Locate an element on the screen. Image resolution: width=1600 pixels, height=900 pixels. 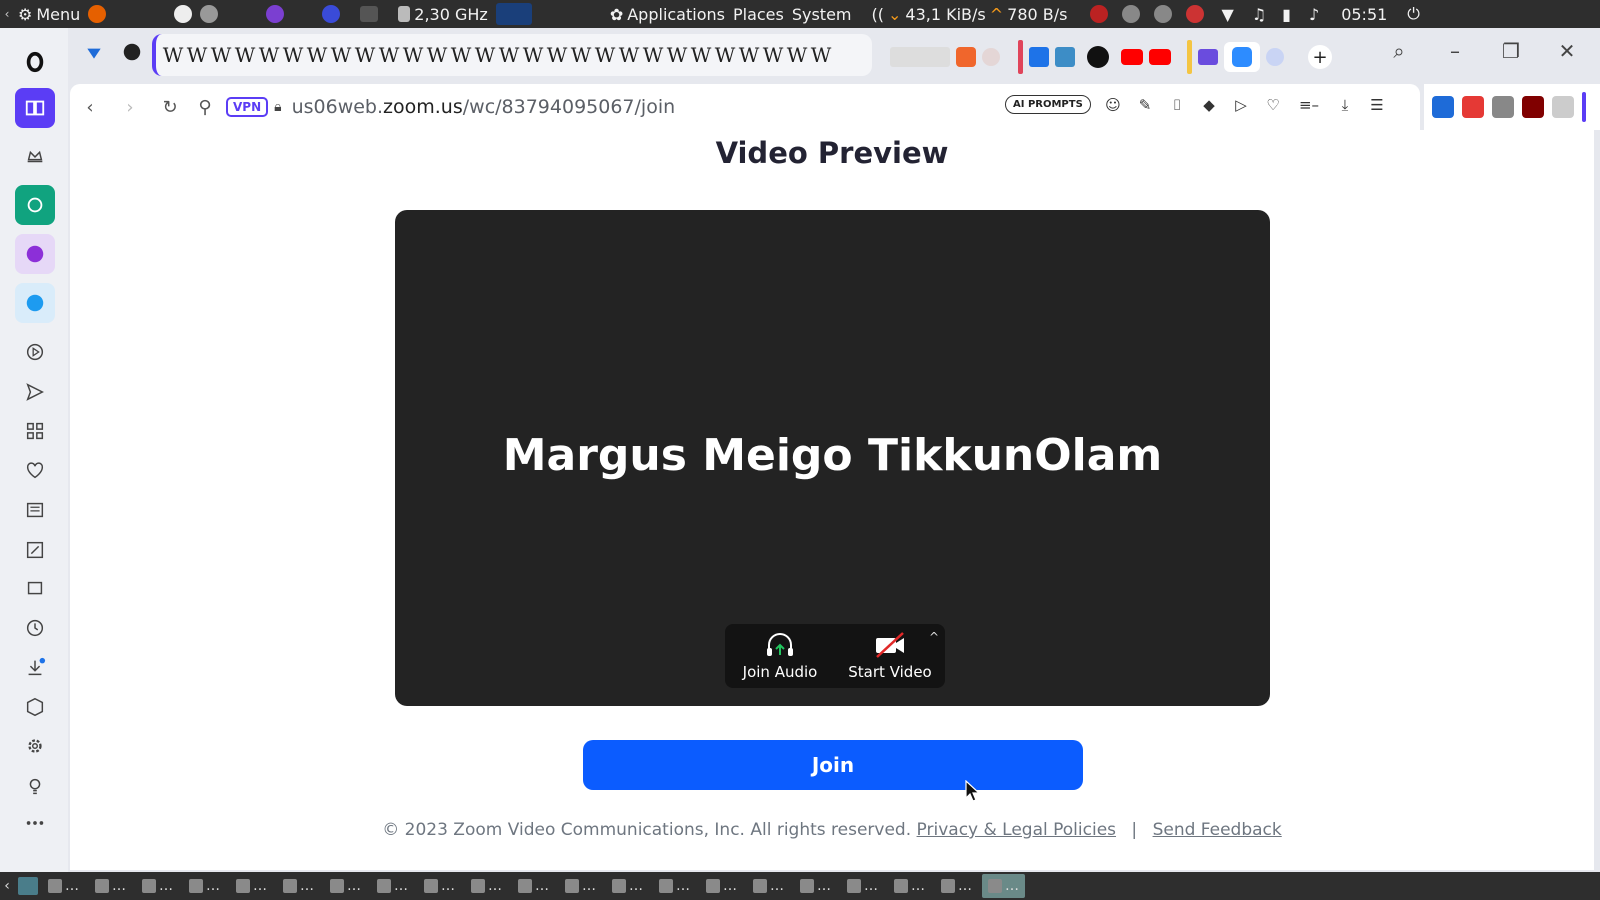
sidebar-item-chatgpt is located at coordinates (35, 205).